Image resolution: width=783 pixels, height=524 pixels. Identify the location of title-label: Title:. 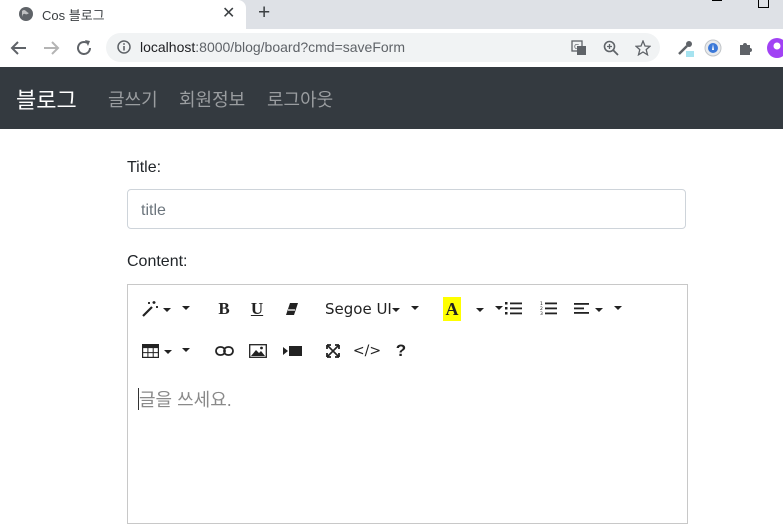
(144, 167).